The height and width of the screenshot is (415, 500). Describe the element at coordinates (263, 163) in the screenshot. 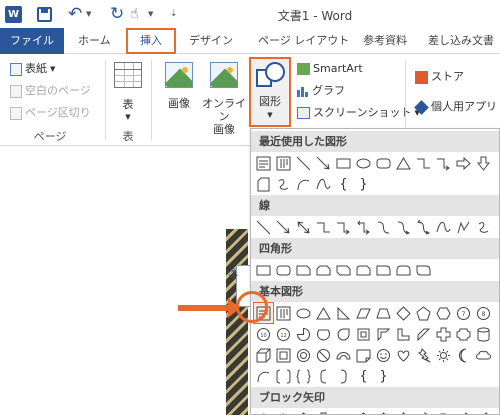

I see `textbox-shape-icon` at that location.